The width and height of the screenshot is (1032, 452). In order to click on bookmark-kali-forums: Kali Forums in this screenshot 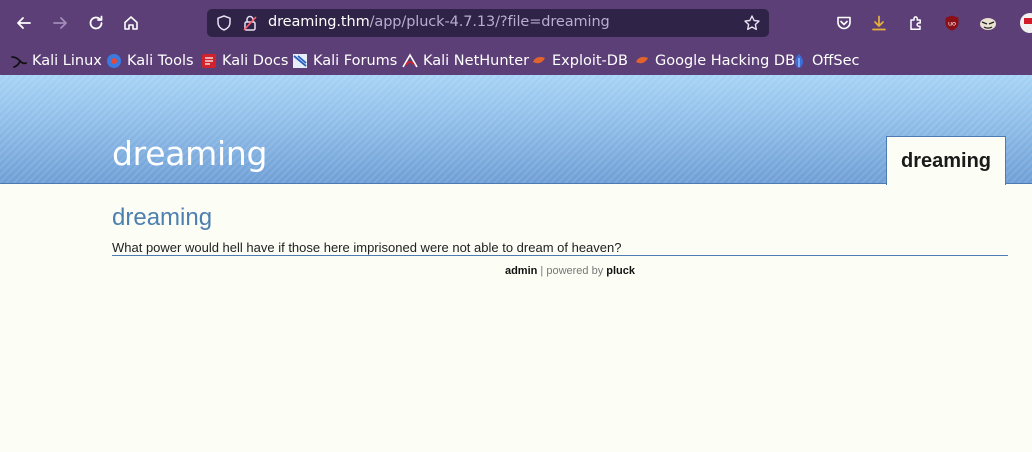, I will do `click(344, 61)`.